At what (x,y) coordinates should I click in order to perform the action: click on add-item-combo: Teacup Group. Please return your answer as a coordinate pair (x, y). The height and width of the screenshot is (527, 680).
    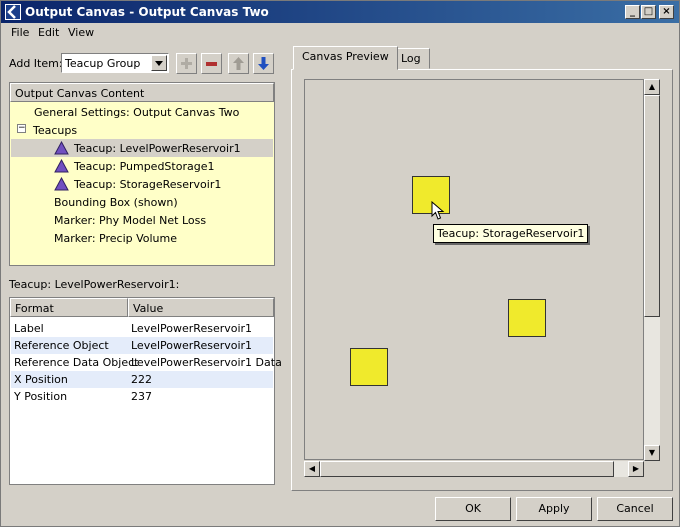
    Looking at the image, I should click on (115, 63).